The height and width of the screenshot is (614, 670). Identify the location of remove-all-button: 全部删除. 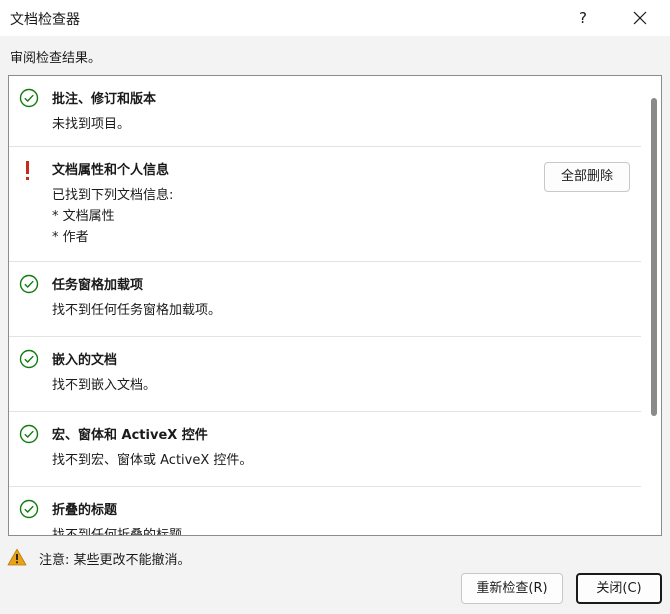
(587, 177).